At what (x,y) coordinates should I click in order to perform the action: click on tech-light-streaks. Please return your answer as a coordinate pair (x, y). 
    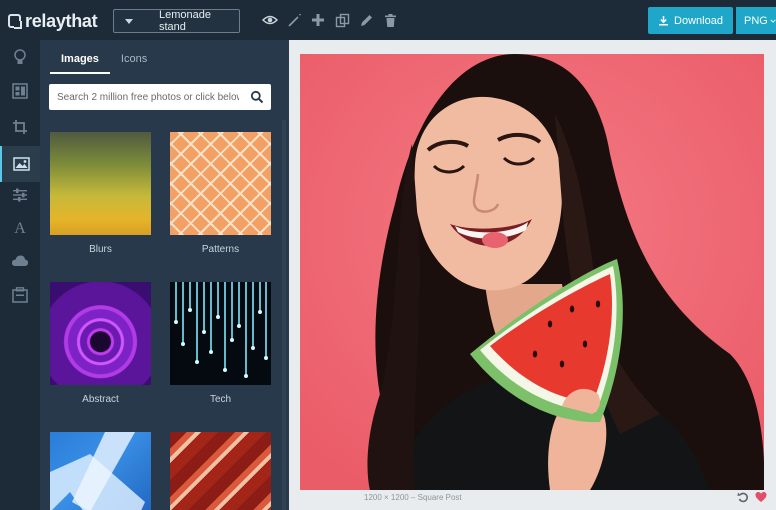
    Looking at the image, I should click on (221, 330).